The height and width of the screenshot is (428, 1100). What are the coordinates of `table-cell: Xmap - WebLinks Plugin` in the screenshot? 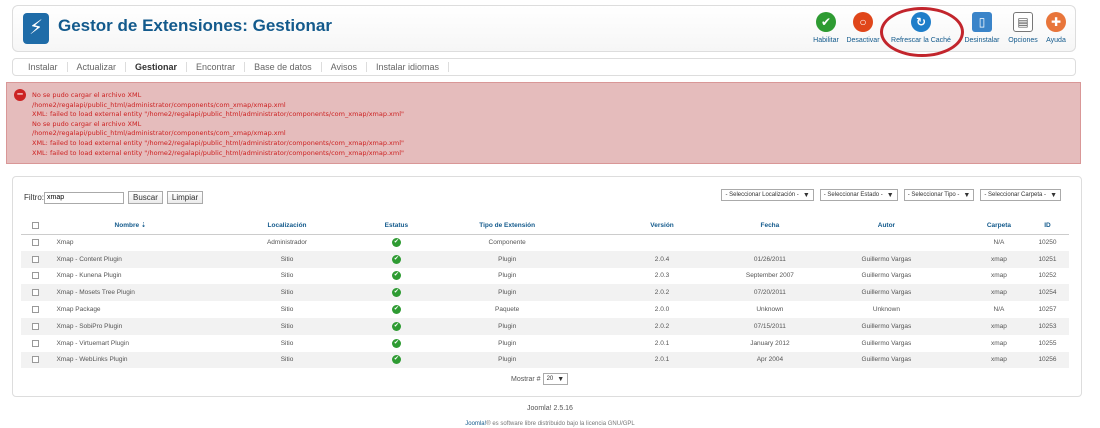 It's located at (130, 360).